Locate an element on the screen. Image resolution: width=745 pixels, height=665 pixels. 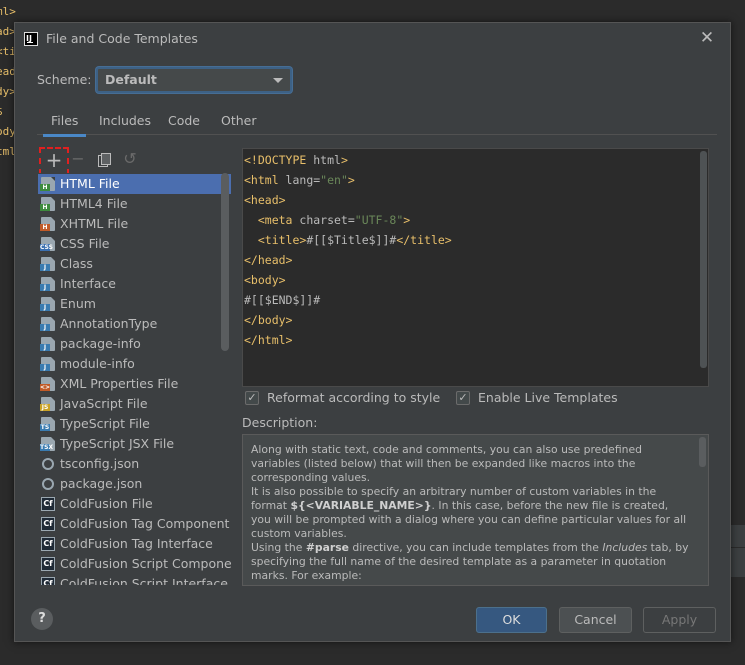
template-item: Cf ColdFusion Script Interface is located at coordinates (134, 579).